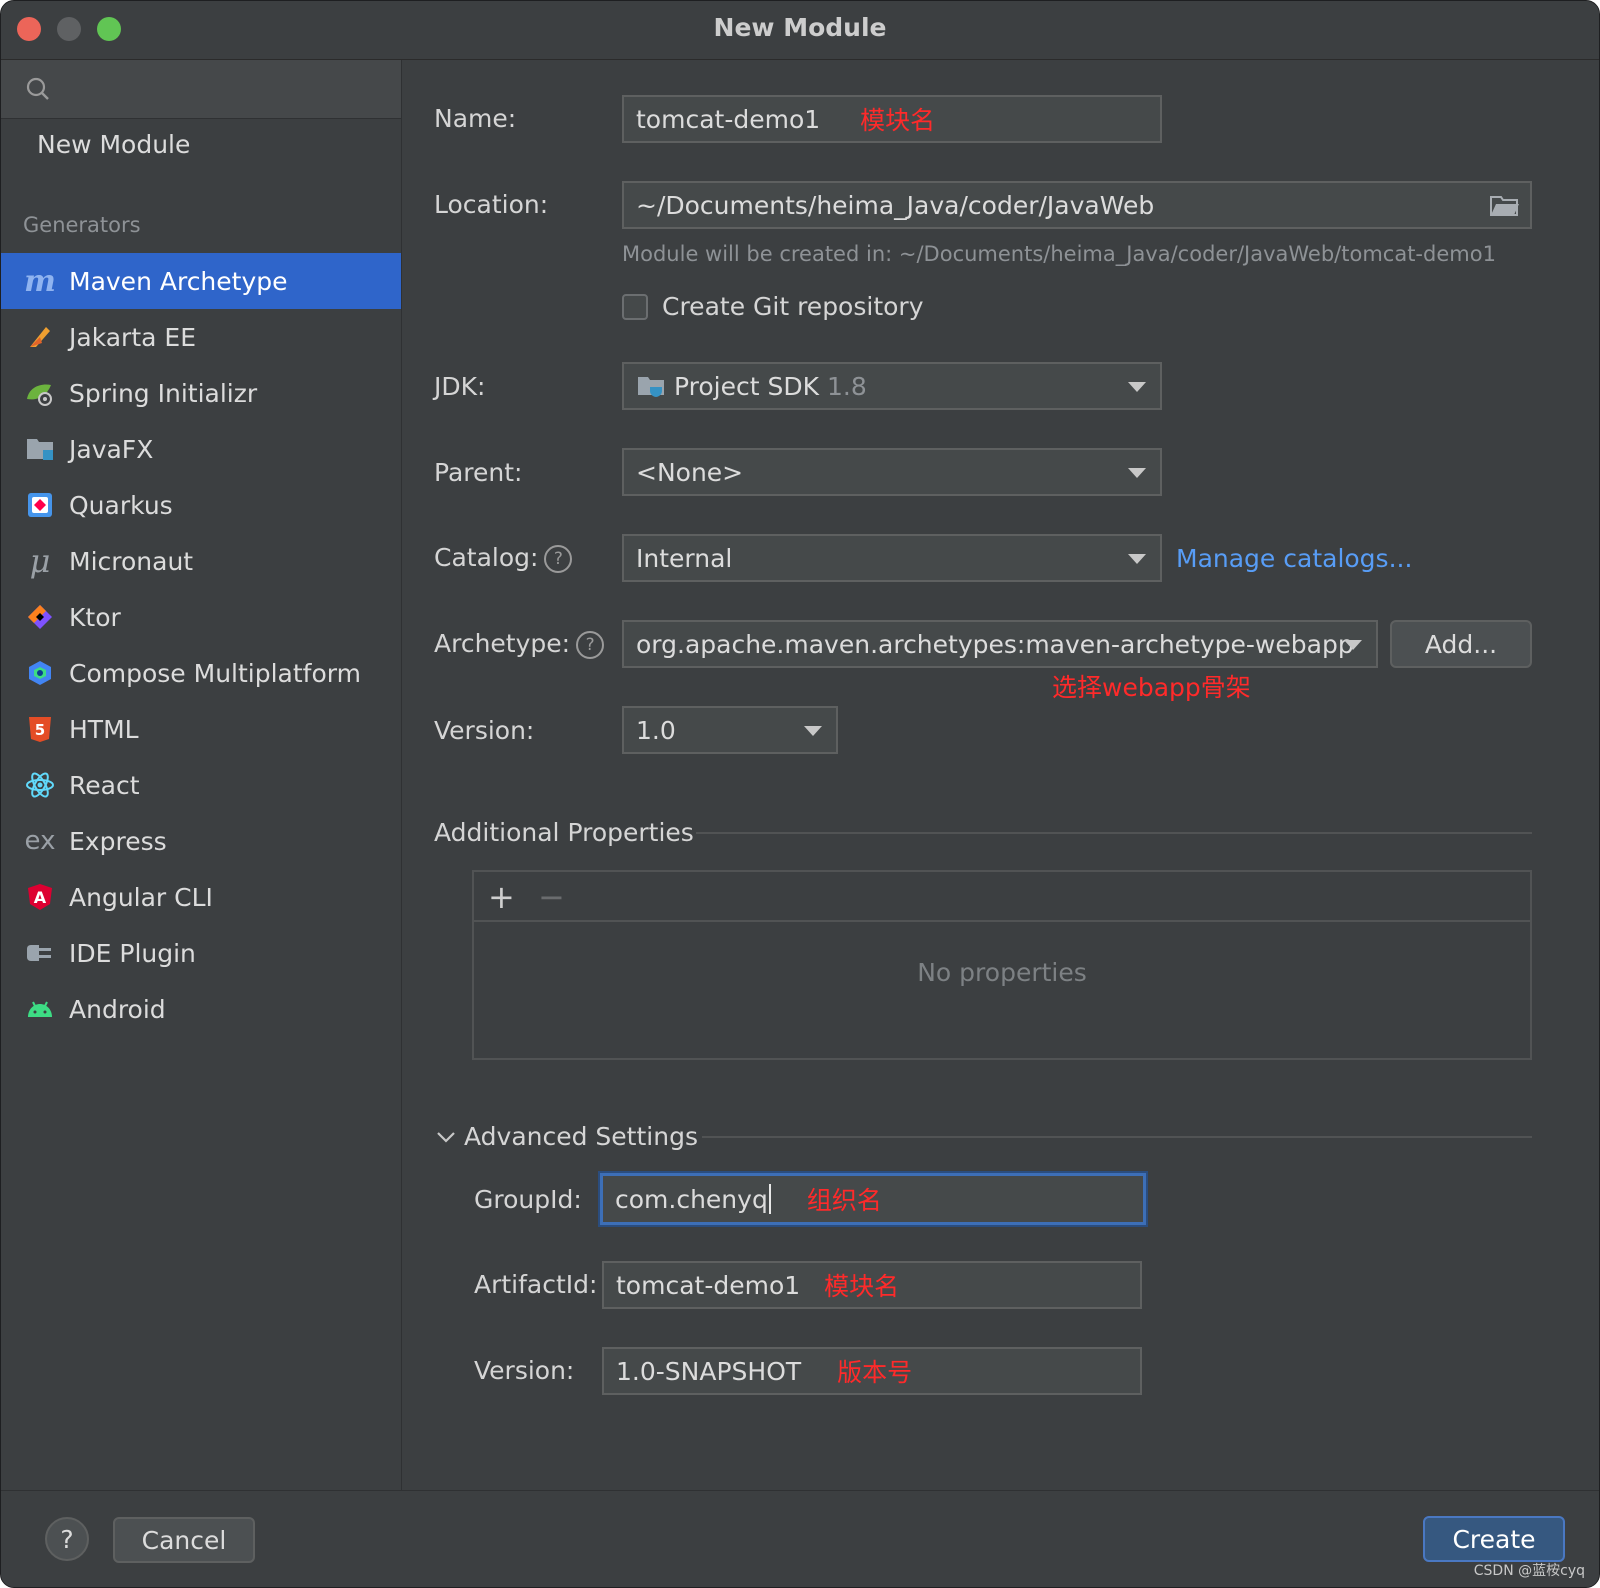 The width and height of the screenshot is (1600, 1588). I want to click on advanced-version-field: 1.0-SNAPSHOT 版本号, so click(872, 1371).